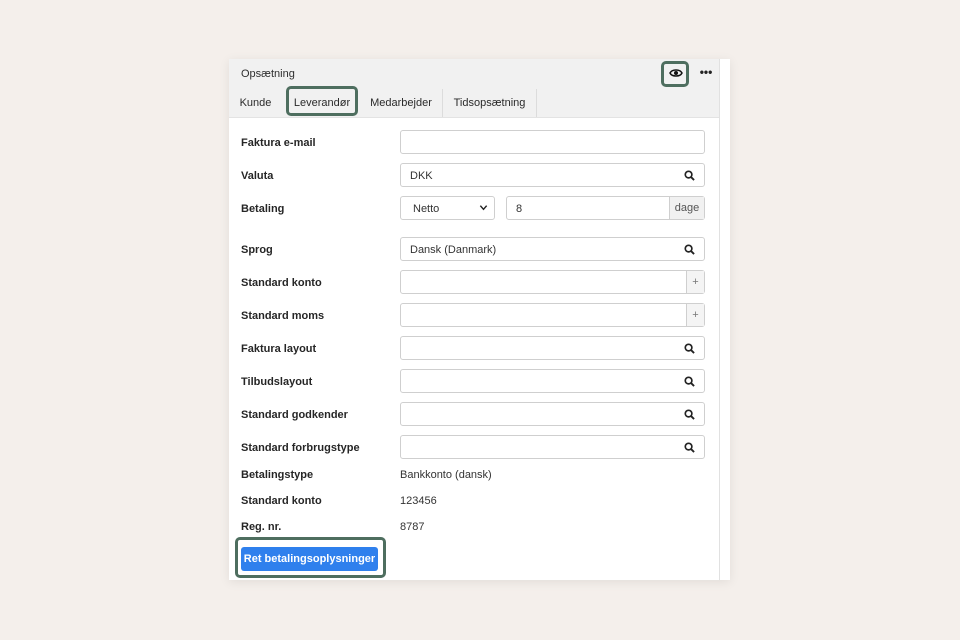 The image size is (960, 640). I want to click on add-konto-button: +, so click(695, 282).